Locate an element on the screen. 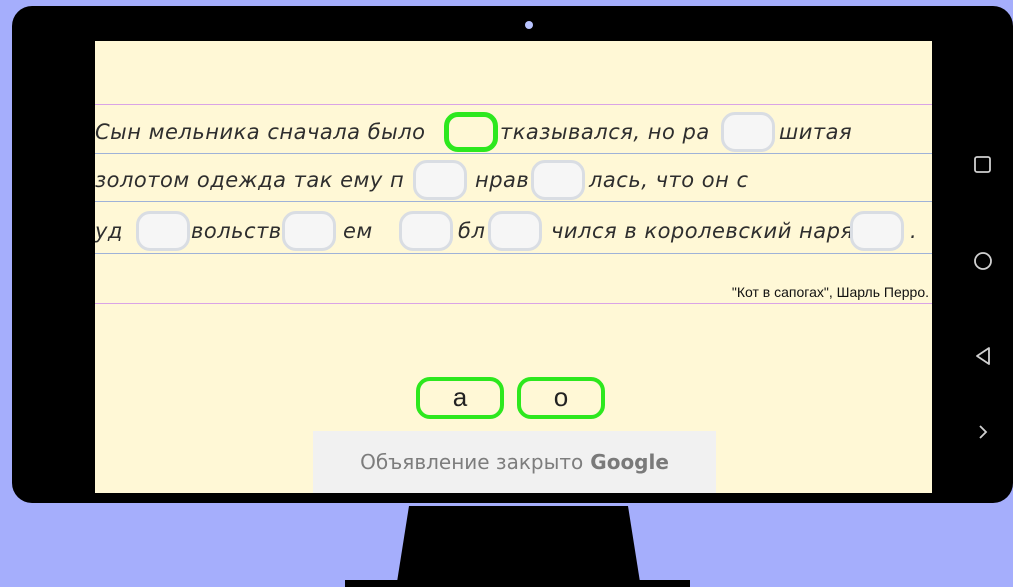 The height and width of the screenshot is (587, 1013). back-triangle-icon is located at coordinates (983, 356).